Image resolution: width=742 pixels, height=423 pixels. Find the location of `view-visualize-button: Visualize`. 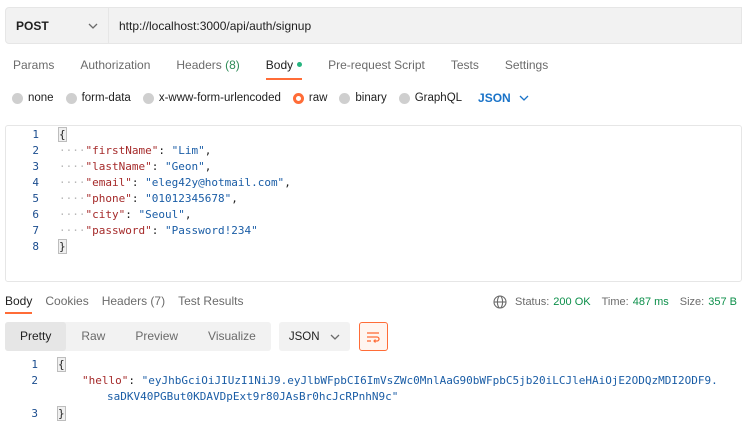

view-visualize-button: Visualize is located at coordinates (232, 336).